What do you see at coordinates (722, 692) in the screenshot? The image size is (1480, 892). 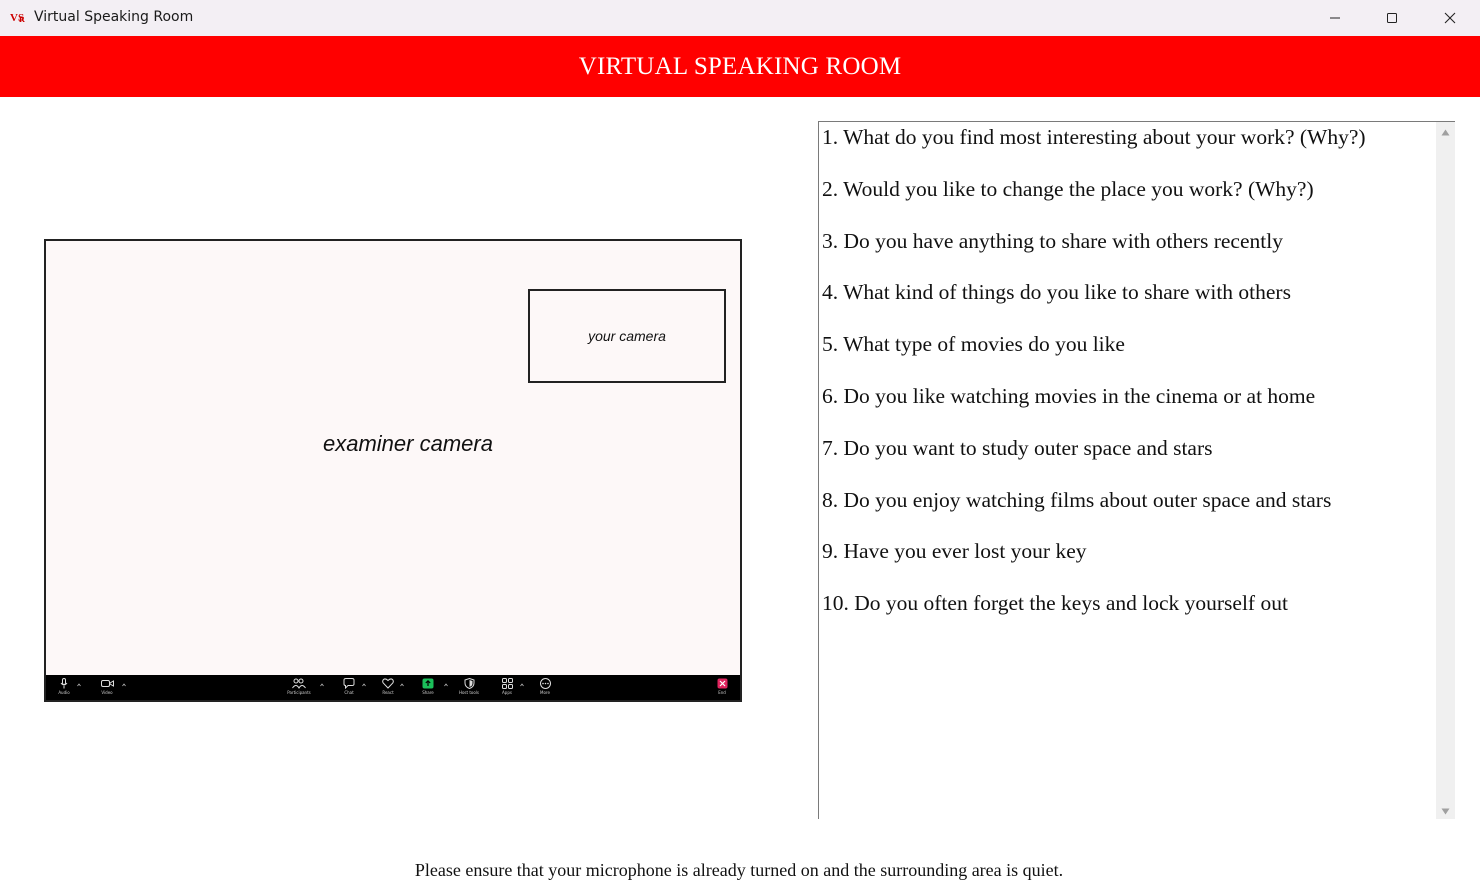 I see `end-label: End` at bounding box center [722, 692].